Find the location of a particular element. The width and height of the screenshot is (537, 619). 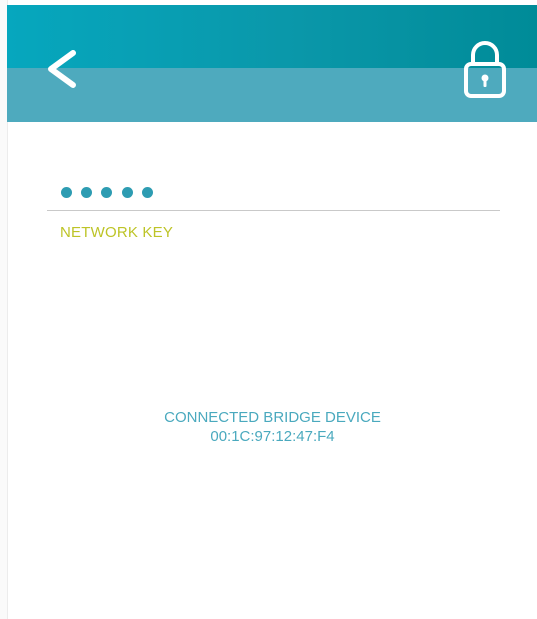

network-key-input: ••••• is located at coordinates (273, 194).